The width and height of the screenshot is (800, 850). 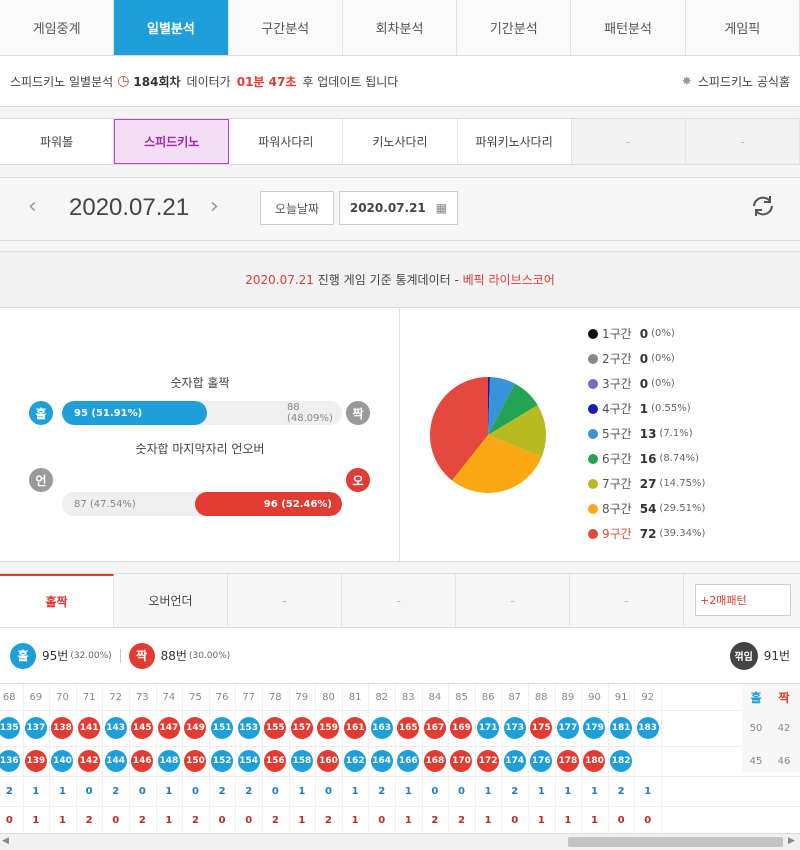 I want to click on legend-count: 54, so click(x=648, y=508).